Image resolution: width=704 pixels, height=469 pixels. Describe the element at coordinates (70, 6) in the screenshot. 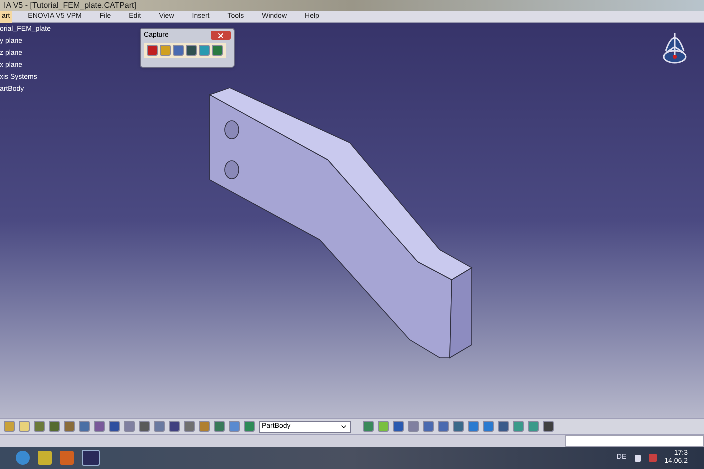

I see `window-title: IA V5 - [Tutorial_FEM_plate.CATPart]` at that location.